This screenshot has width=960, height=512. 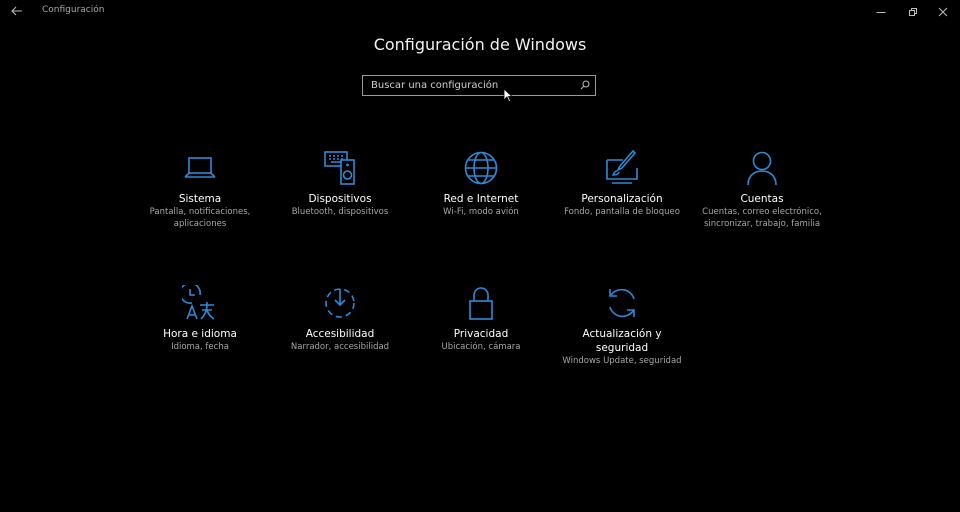 I want to click on tile-title: Actualización y seguridad, so click(x=622, y=341).